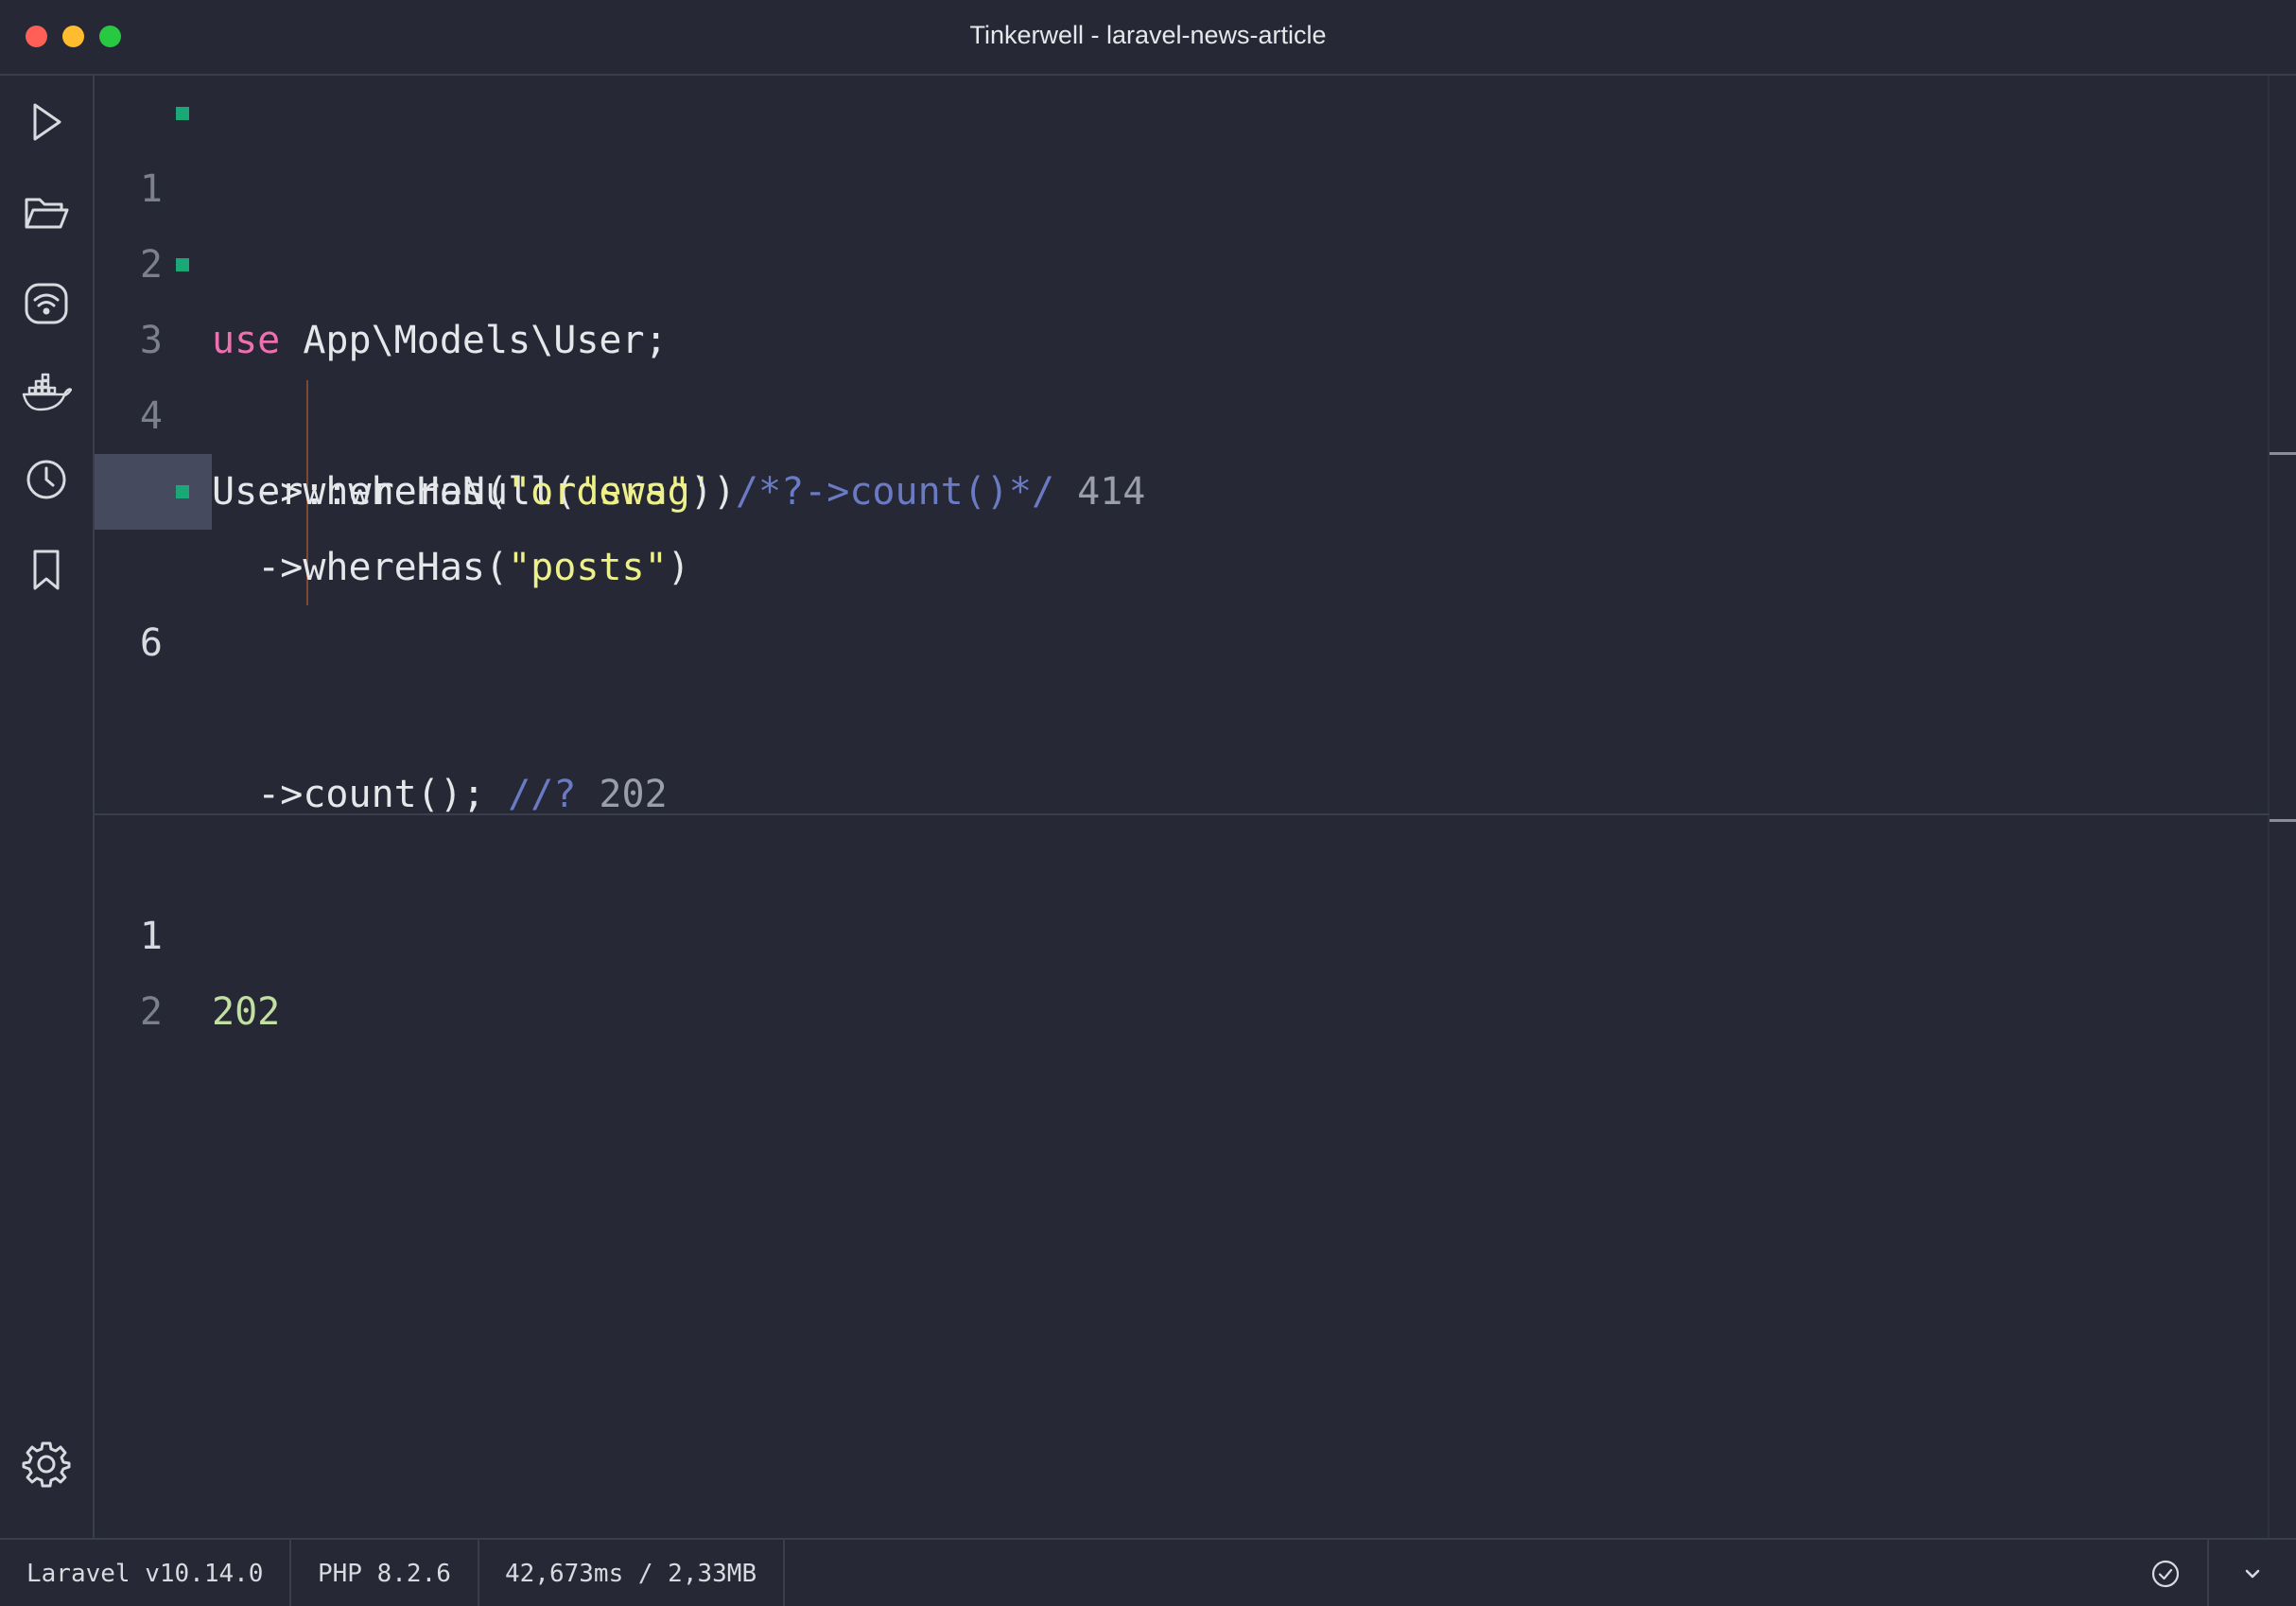  I want to click on play-icon, so click(47, 122).